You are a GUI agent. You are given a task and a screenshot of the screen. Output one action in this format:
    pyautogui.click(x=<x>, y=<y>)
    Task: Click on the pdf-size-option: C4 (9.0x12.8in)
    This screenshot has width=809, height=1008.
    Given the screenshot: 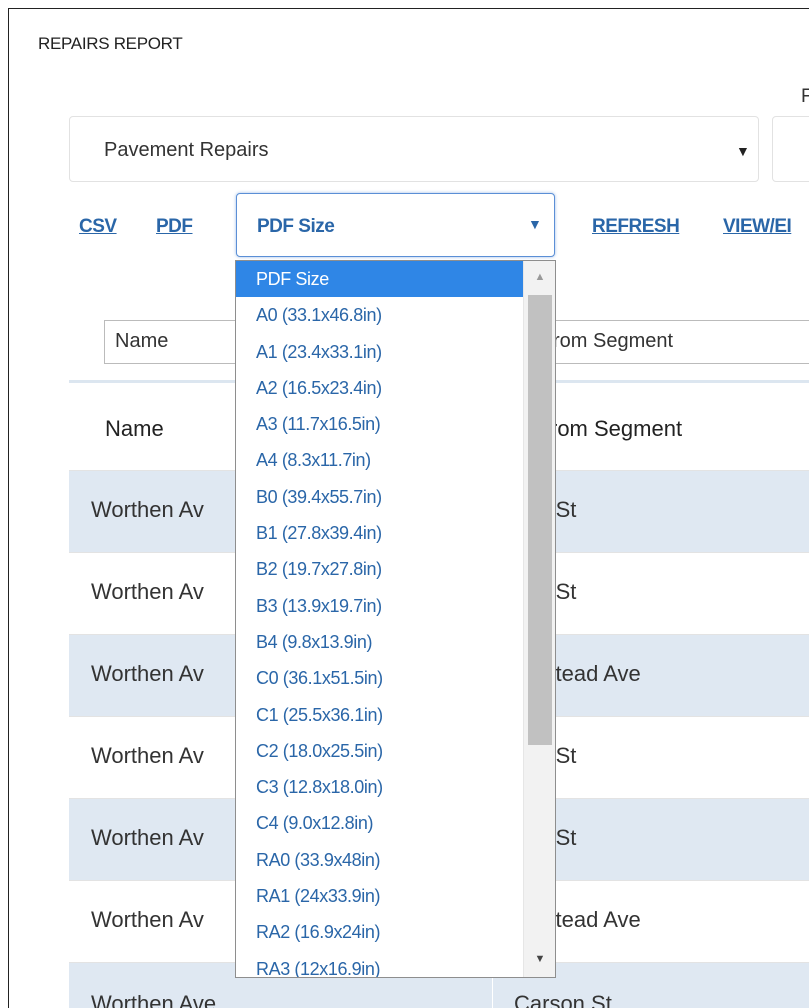 What is the action you would take?
    pyautogui.click(x=379, y=823)
    